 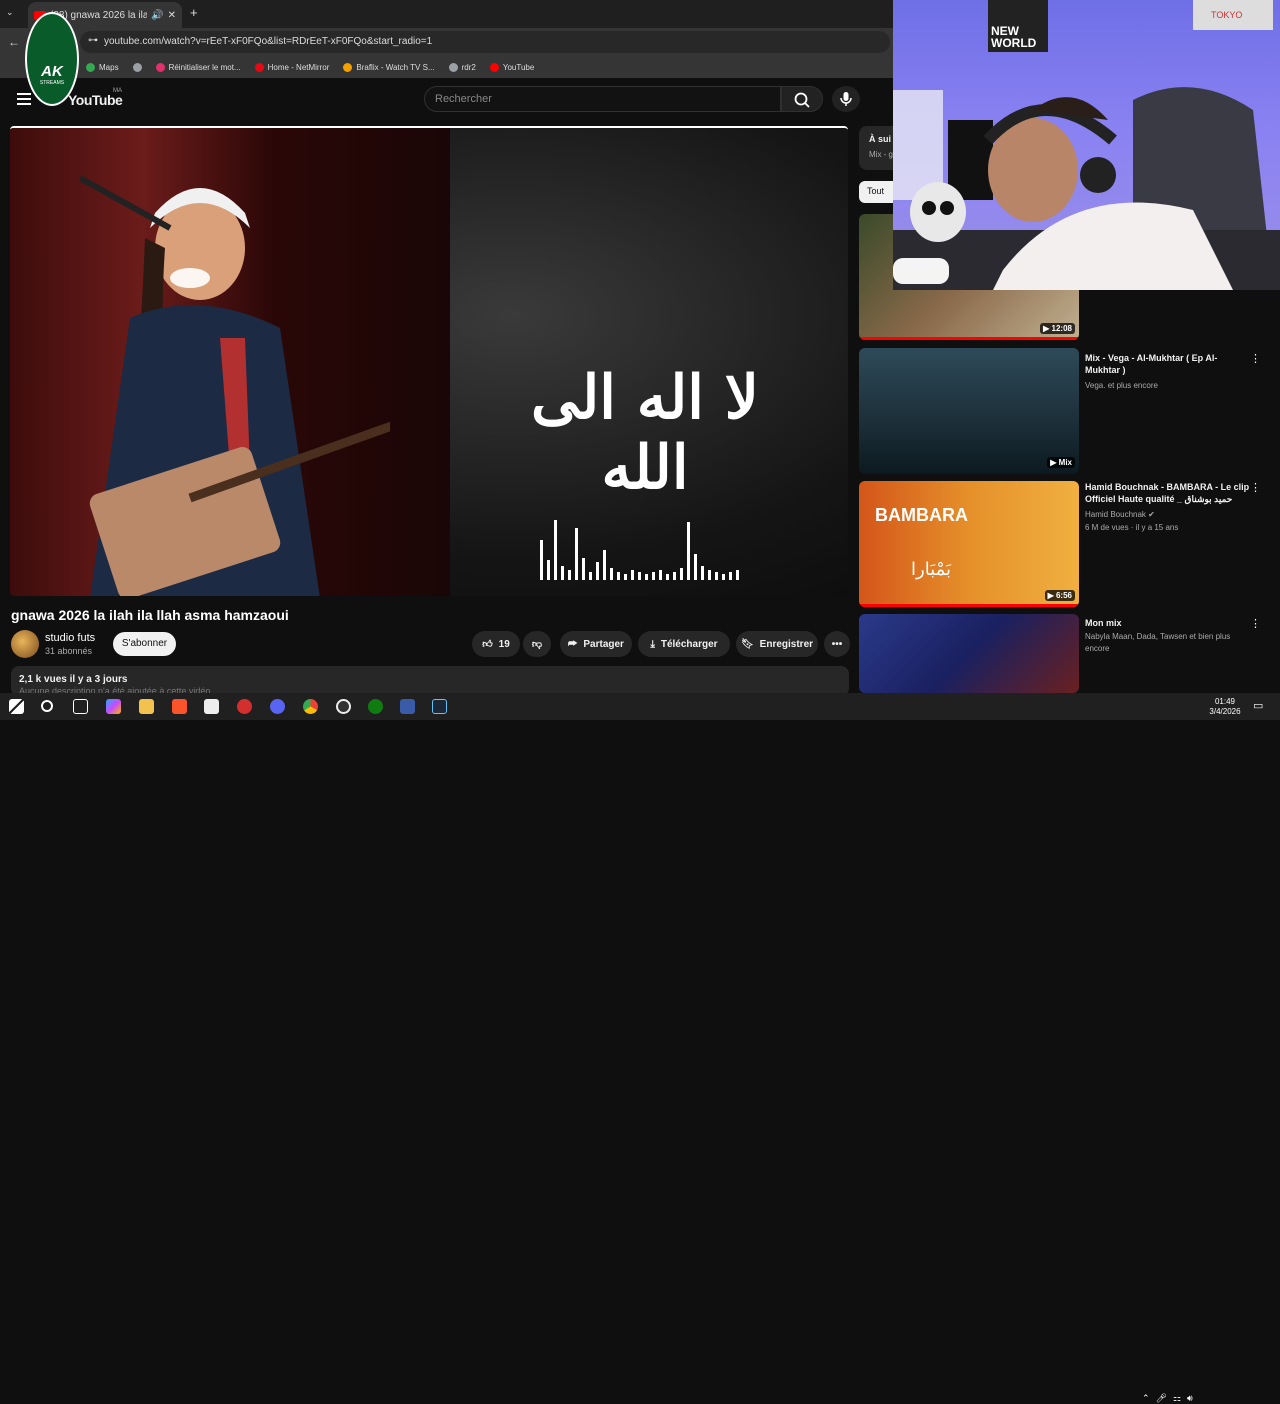 What do you see at coordinates (160, 67) in the screenshot?
I see `instagram-icon` at bounding box center [160, 67].